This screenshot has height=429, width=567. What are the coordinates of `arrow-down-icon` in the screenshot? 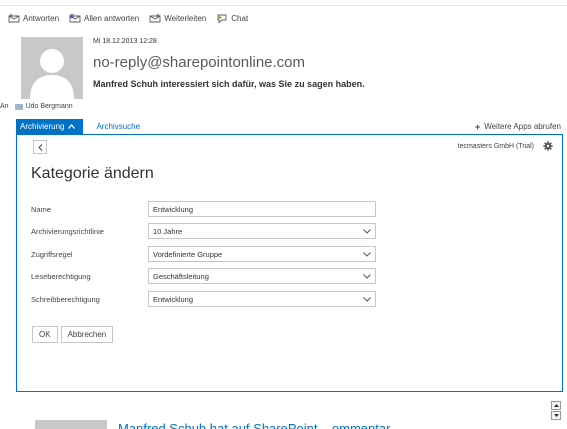 It's located at (556, 415).